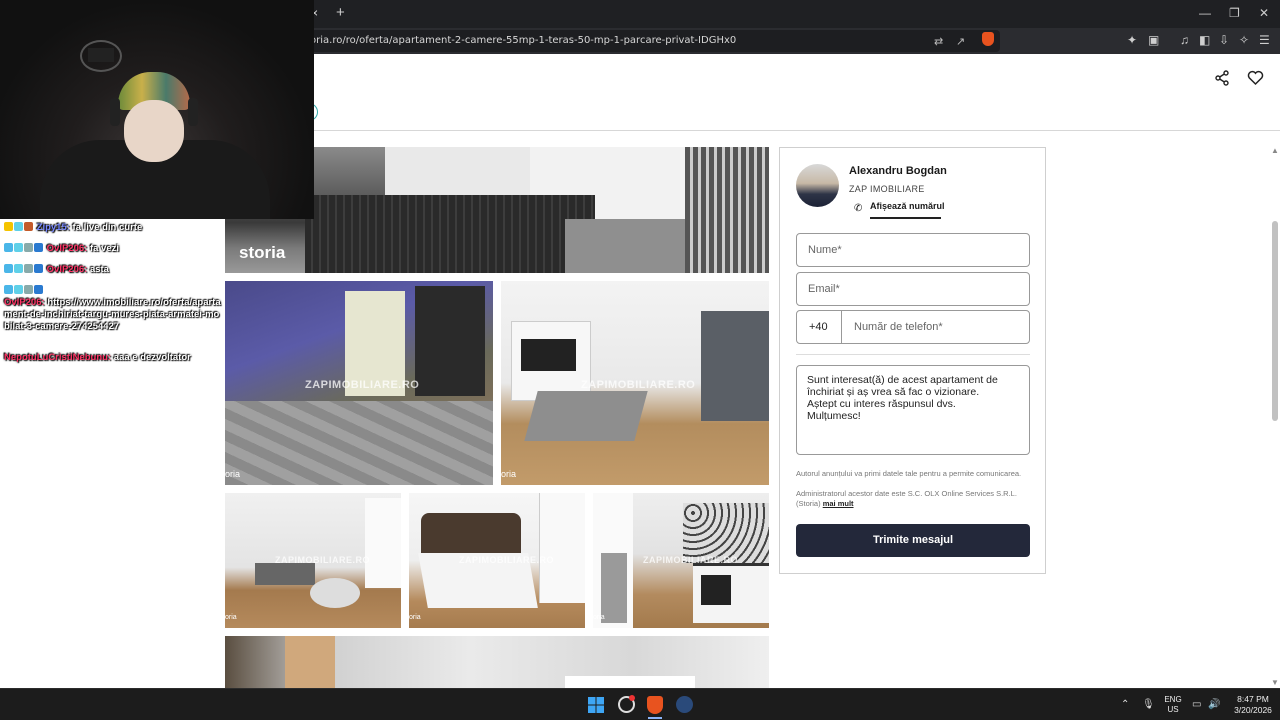 The height and width of the screenshot is (720, 1280). I want to click on photo-bedroom: ZAPIMOBILIARE.RO oria, so click(497, 560).